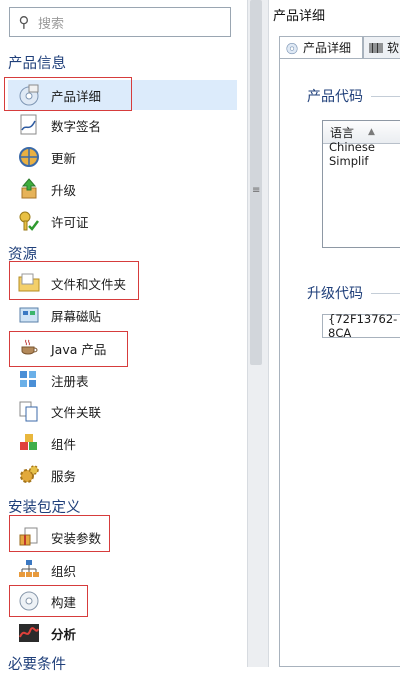  I want to click on sidebar-item-label: 屏幕磁贴, so click(76, 316).